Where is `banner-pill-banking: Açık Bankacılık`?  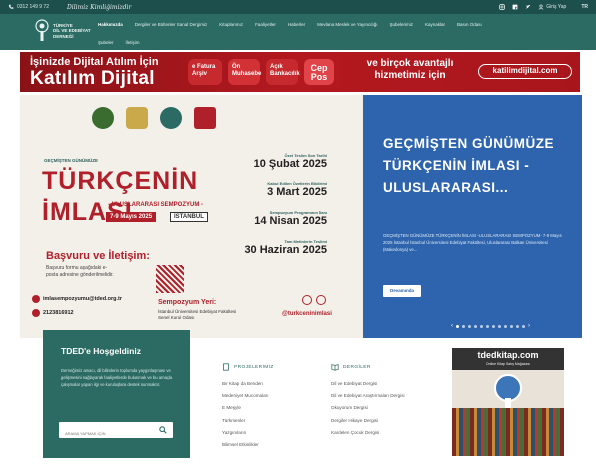
banner-pill-banking: Açık Bankacılık is located at coordinates (283, 72).